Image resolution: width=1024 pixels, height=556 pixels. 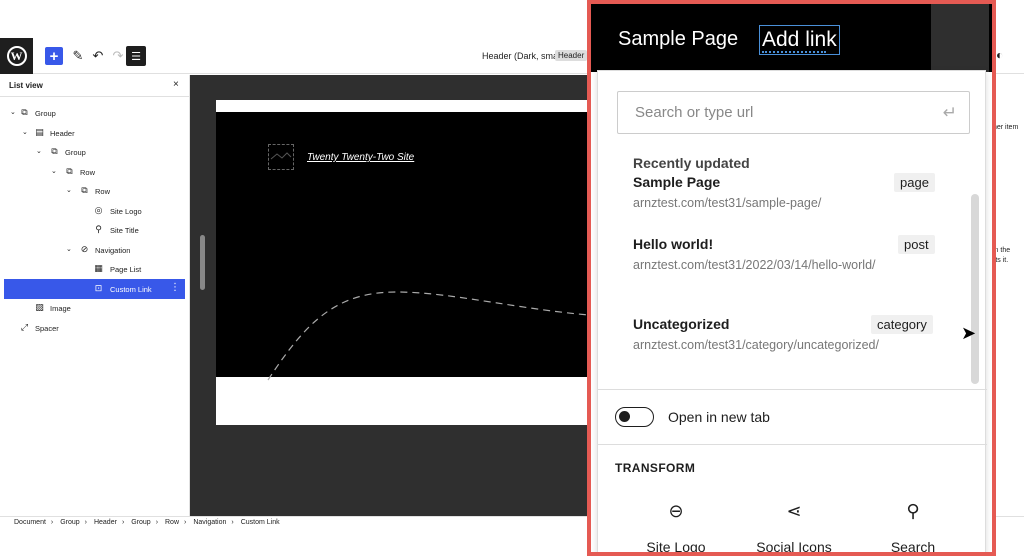 What do you see at coordinates (209, 522) in the screenshot?
I see `breadcrumb-item: Navigation` at bounding box center [209, 522].